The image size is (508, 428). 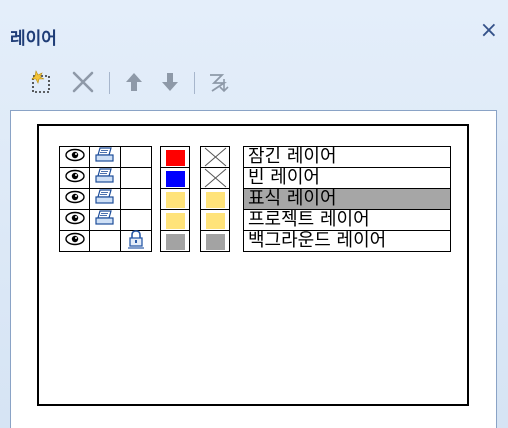 What do you see at coordinates (347, 157) in the screenshot?
I see `layer-name: 잠긴 레이어` at bounding box center [347, 157].